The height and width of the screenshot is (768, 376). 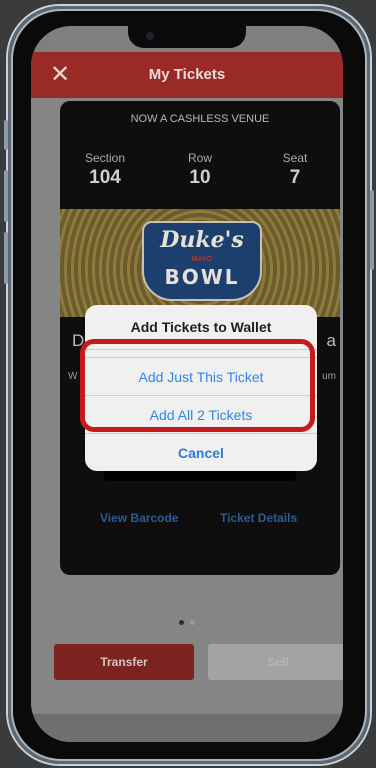 What do you see at coordinates (6, 258) in the screenshot?
I see `volume-down-button` at bounding box center [6, 258].